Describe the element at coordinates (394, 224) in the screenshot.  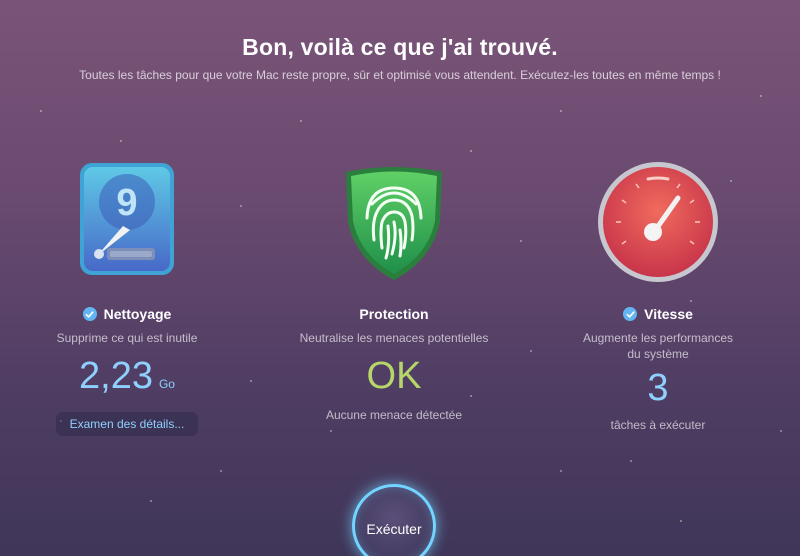
I see `fingerprint-shield-icon` at that location.